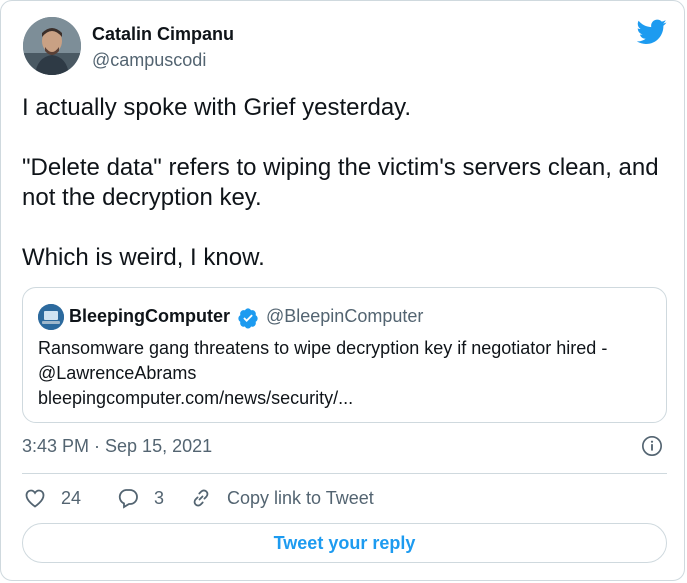 Image resolution: width=687 pixels, height=583 pixels. I want to click on divider, so click(344, 473).